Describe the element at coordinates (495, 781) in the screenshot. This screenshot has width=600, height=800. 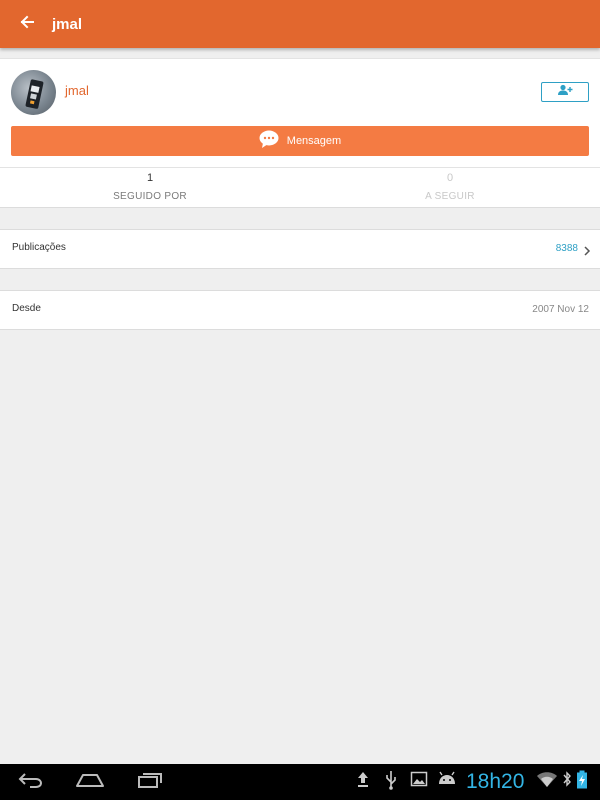
I see `clock: 18h20` at that location.